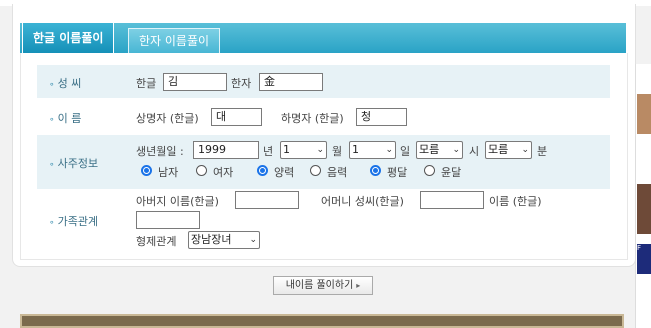  Describe the element at coordinates (322, 321) in the screenshot. I see `bottom-banner-image` at that location.